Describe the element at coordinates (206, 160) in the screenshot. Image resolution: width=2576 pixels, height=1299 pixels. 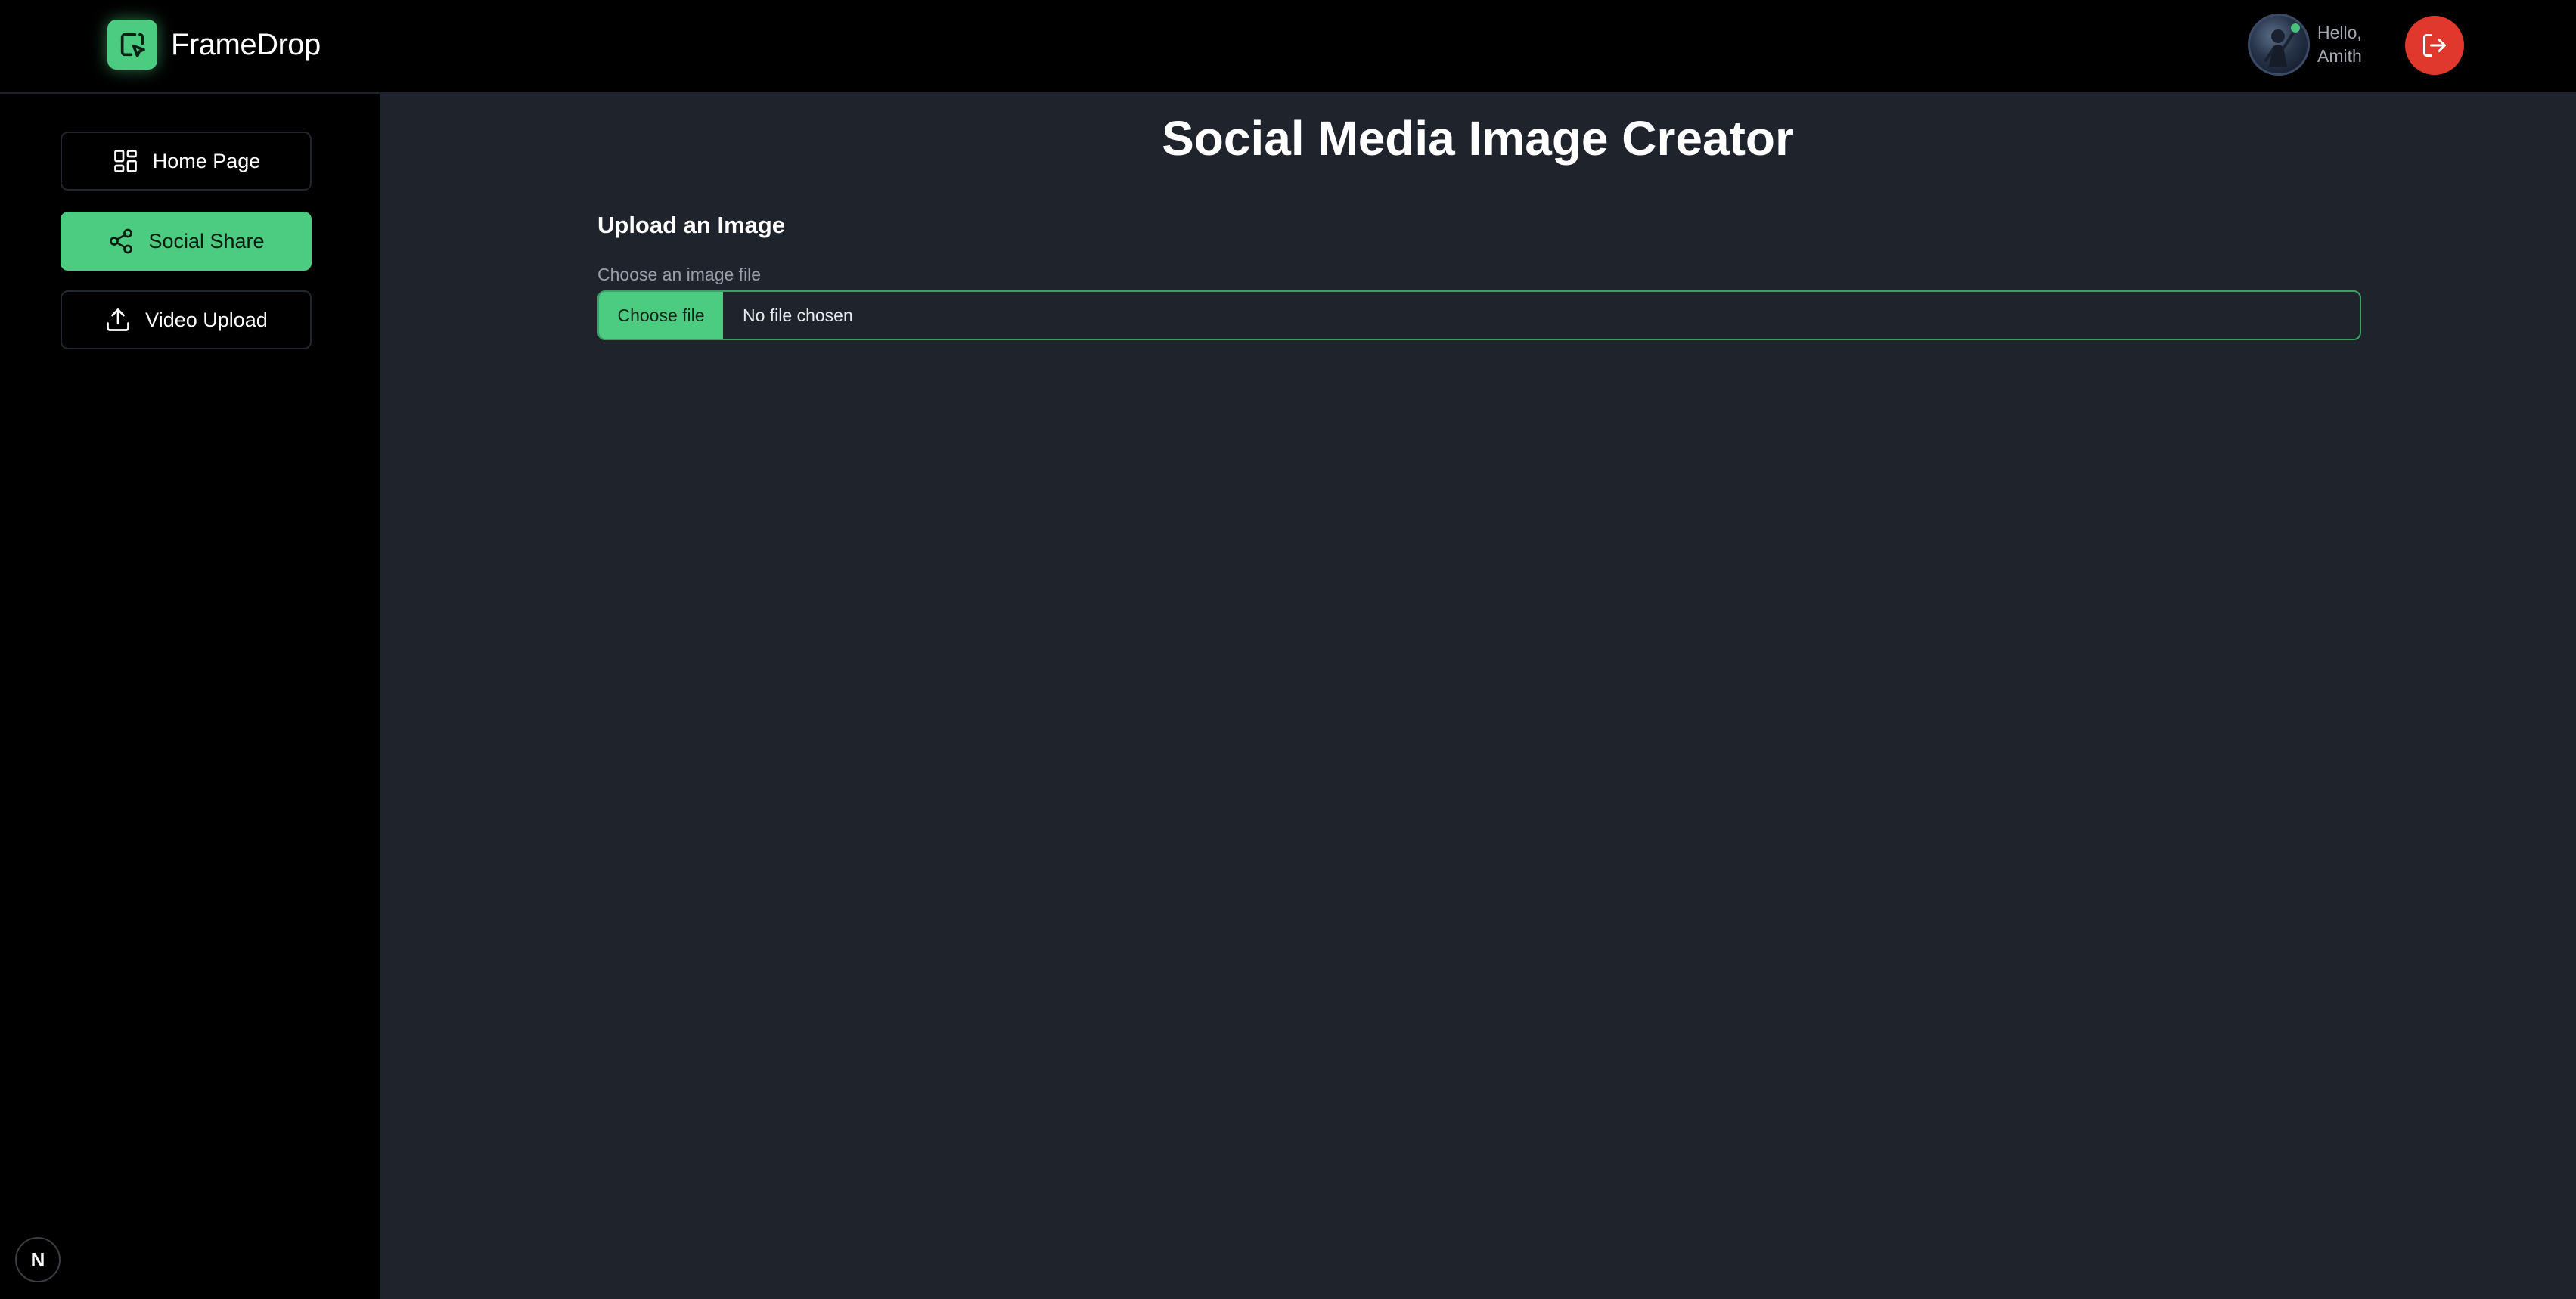
I see `sidebar-item-label: Home Page` at that location.